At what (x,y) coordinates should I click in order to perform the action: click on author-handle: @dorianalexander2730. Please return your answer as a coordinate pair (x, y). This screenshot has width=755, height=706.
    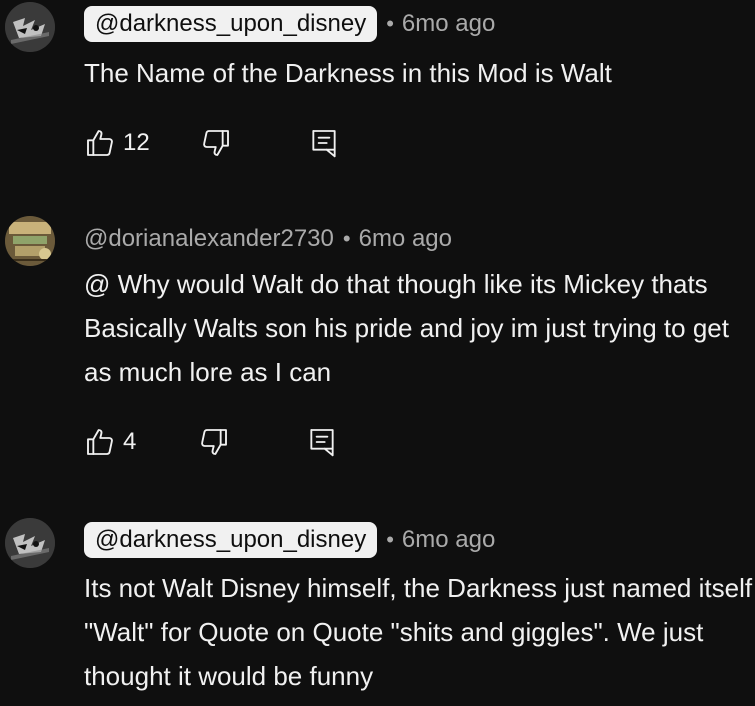
    Looking at the image, I should click on (209, 239).